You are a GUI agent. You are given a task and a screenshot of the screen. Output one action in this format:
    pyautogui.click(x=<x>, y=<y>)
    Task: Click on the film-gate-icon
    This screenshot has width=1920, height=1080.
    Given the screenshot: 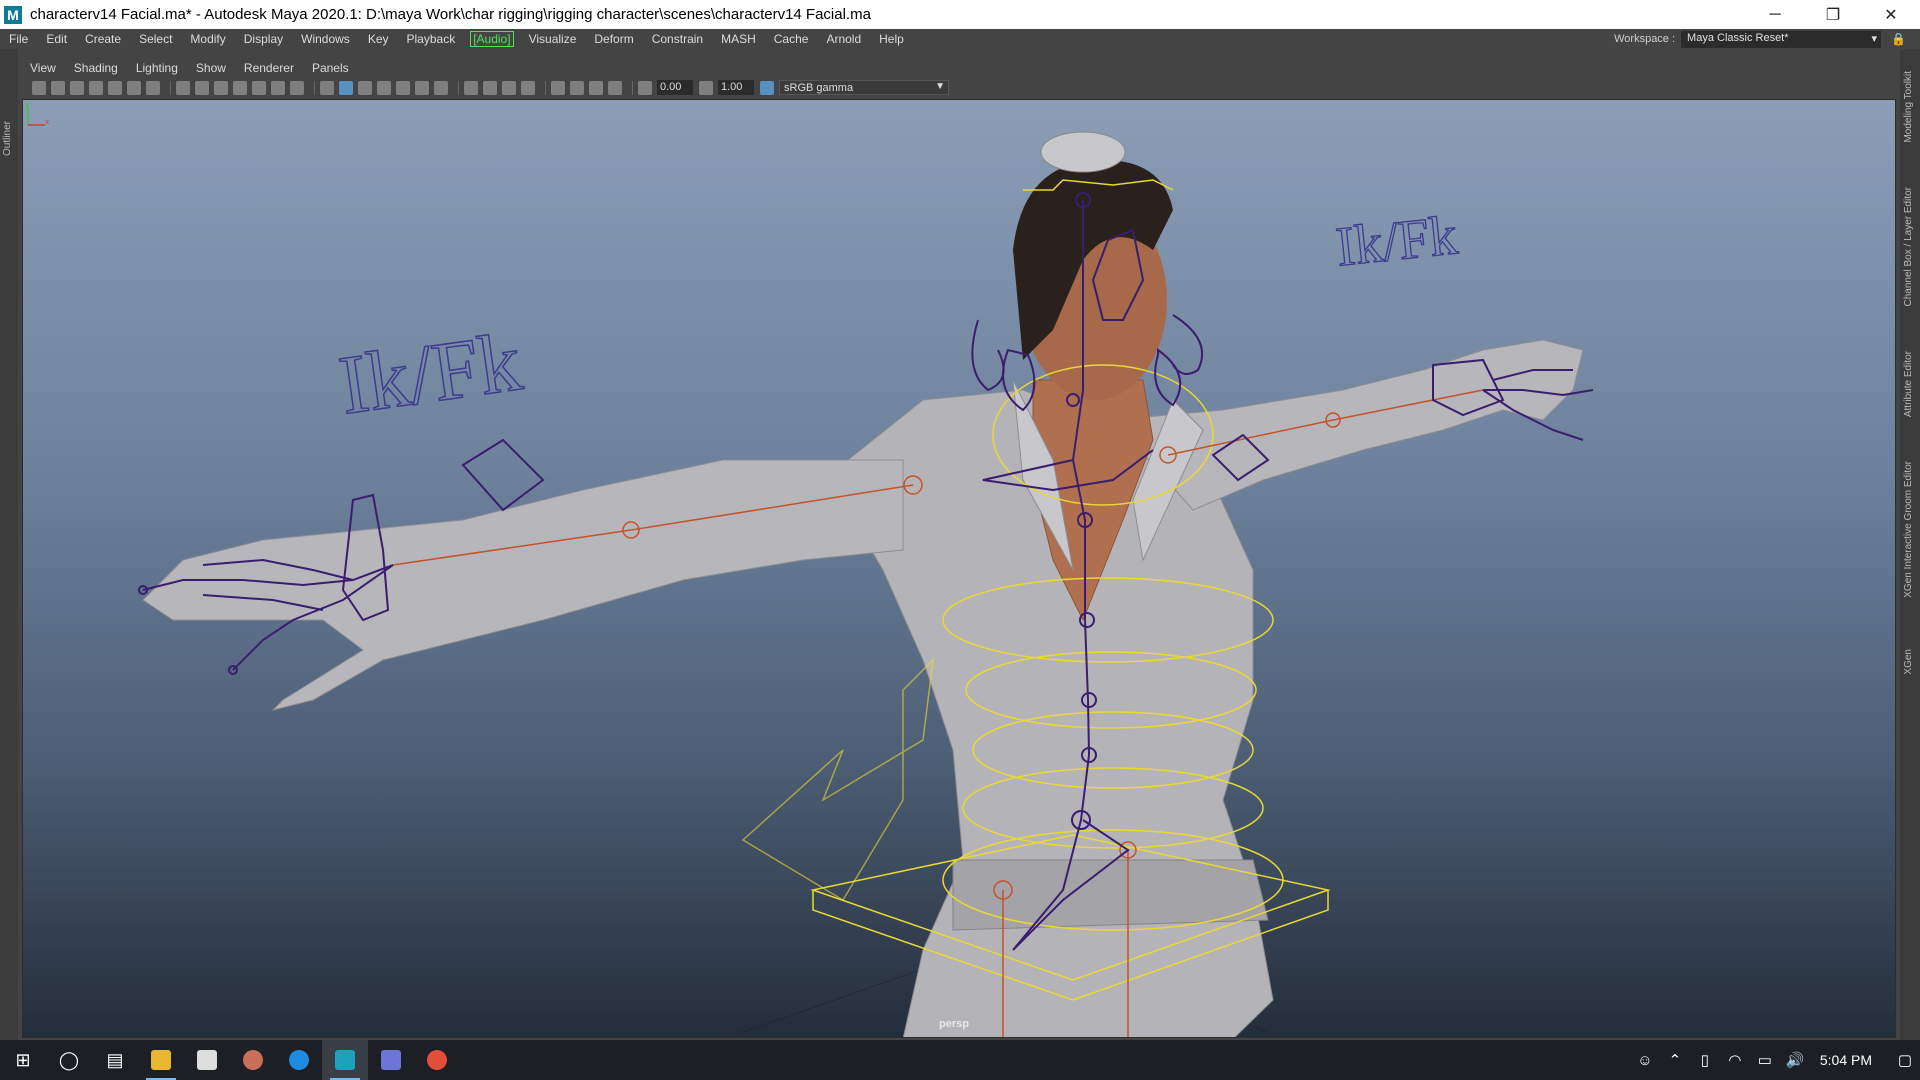 What is the action you would take?
    pyautogui.click(x=202, y=87)
    